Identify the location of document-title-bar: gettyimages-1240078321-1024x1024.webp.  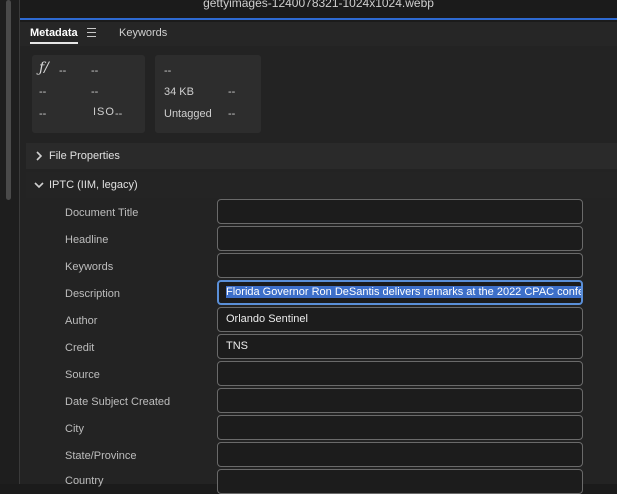
(318, 10).